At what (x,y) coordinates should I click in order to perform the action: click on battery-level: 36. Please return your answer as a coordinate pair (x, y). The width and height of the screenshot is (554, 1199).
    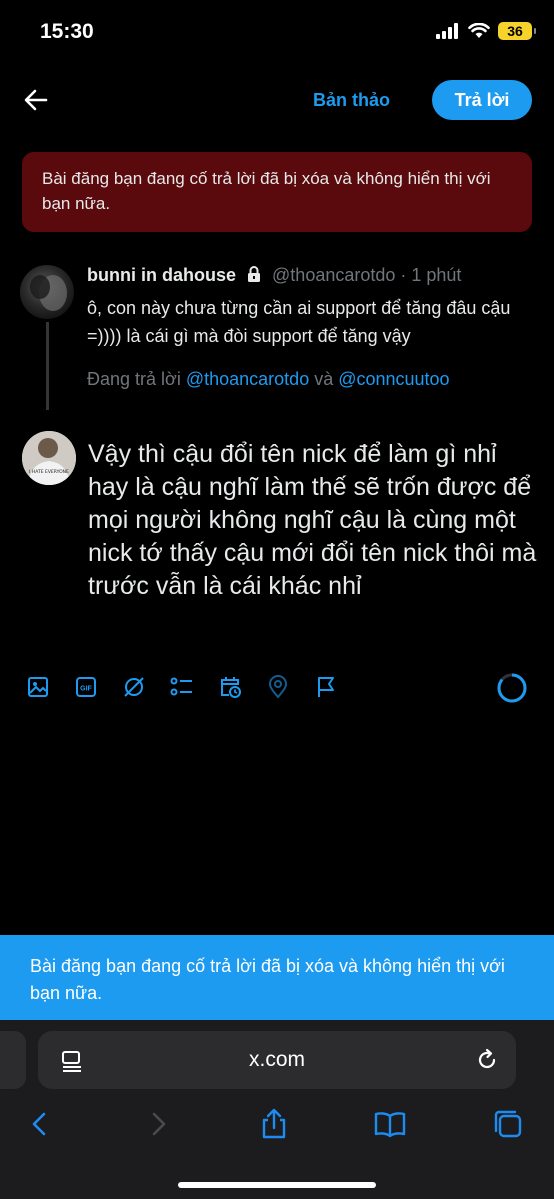
    Looking at the image, I should click on (515, 31).